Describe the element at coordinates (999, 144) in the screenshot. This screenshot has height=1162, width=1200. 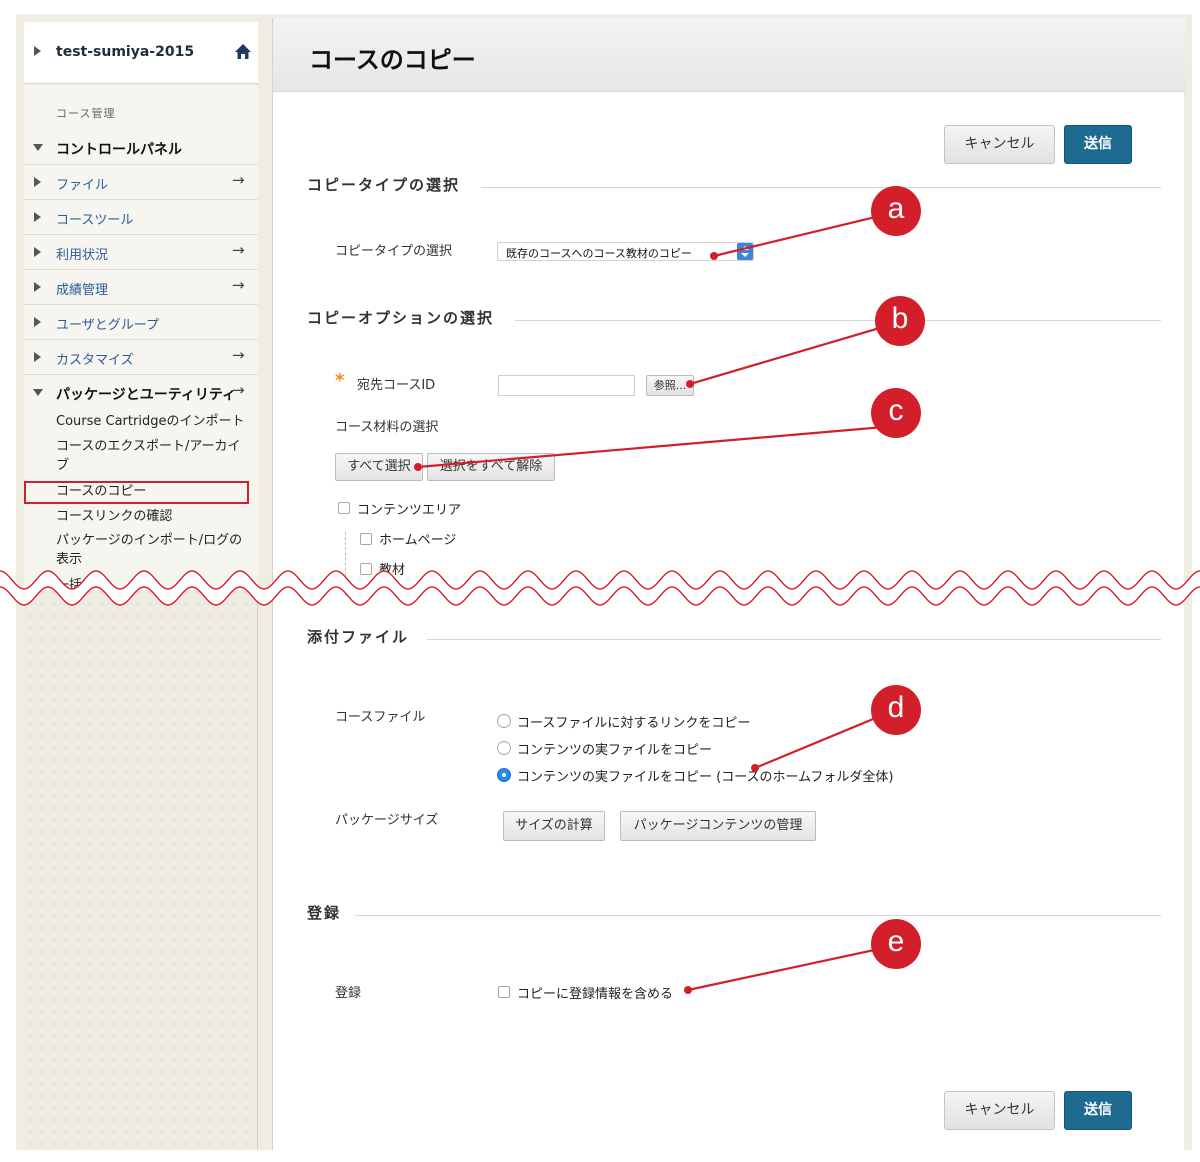
I see `cancel-button: キャンセル` at that location.